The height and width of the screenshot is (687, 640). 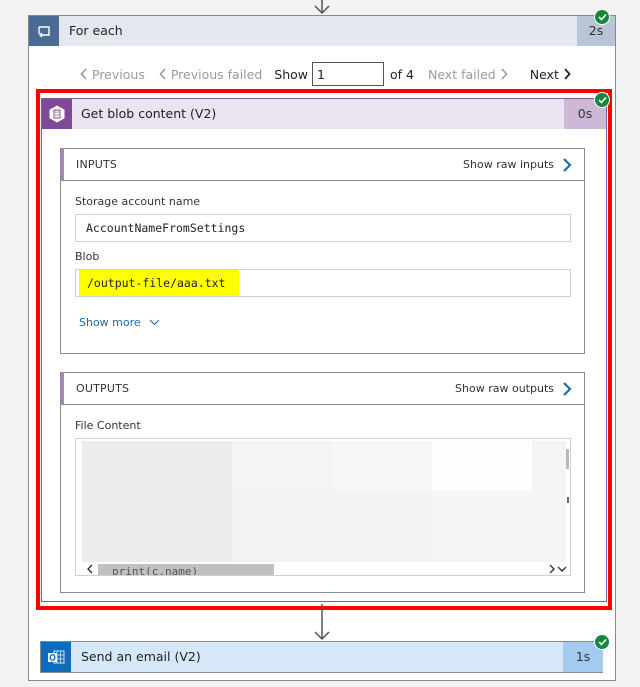 What do you see at coordinates (154, 322) in the screenshot?
I see `chevron-down-icon` at bounding box center [154, 322].